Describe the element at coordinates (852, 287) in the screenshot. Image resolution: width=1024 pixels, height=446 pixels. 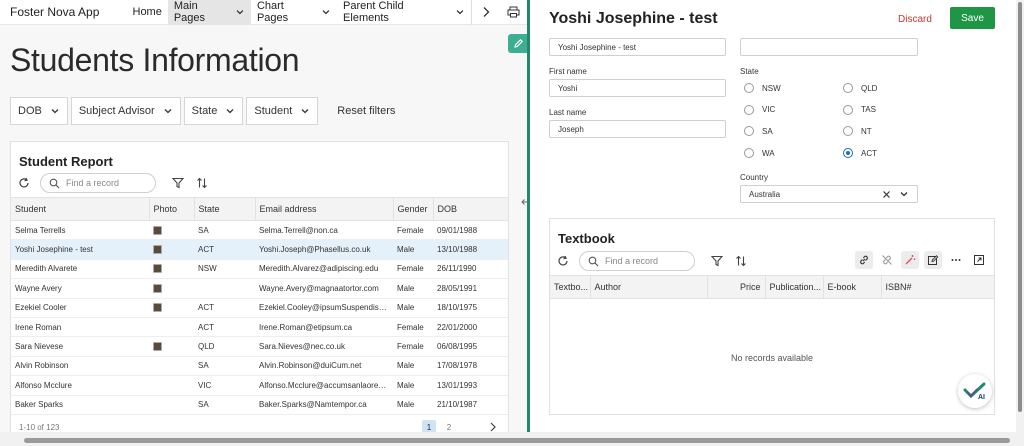
I see `column-header: E-book` at that location.